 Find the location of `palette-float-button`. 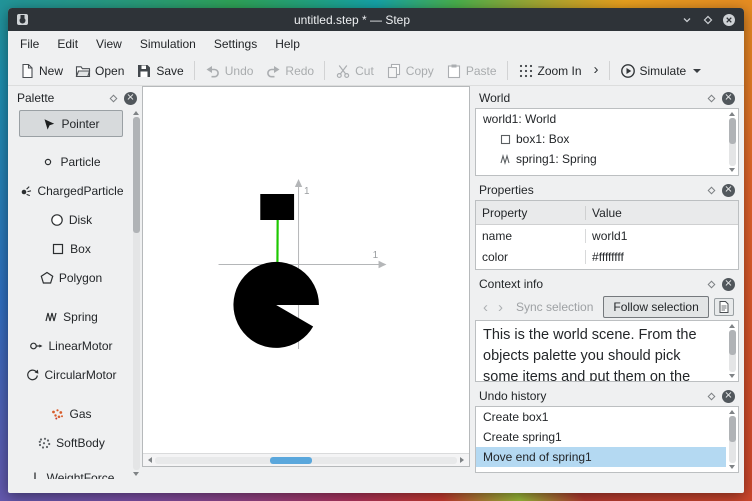

palette-float-button is located at coordinates (113, 98).